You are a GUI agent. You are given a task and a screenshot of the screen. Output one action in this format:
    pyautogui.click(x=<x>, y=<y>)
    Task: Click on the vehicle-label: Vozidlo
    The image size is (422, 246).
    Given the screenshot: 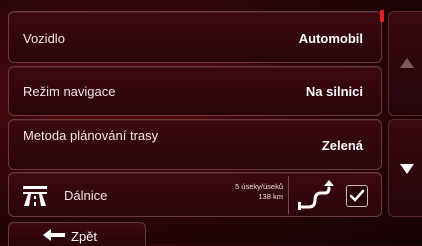 What is the action you would take?
    pyautogui.click(x=44, y=38)
    